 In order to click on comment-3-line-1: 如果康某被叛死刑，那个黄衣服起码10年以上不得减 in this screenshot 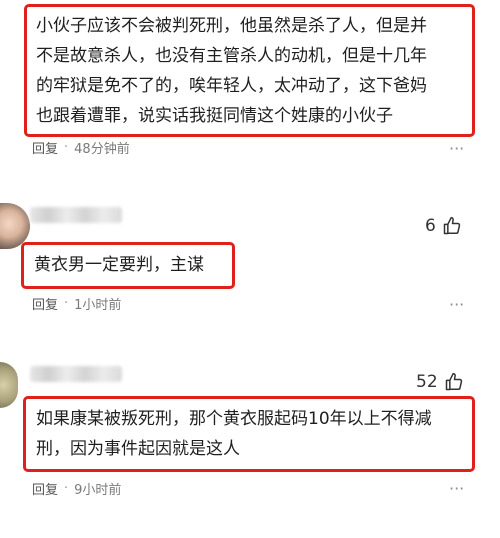, I will do `click(234, 419)`.